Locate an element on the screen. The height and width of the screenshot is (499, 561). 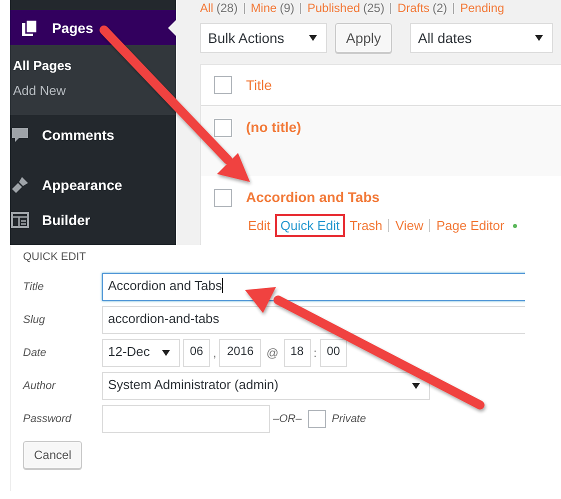
private-label: Private is located at coordinates (349, 418).